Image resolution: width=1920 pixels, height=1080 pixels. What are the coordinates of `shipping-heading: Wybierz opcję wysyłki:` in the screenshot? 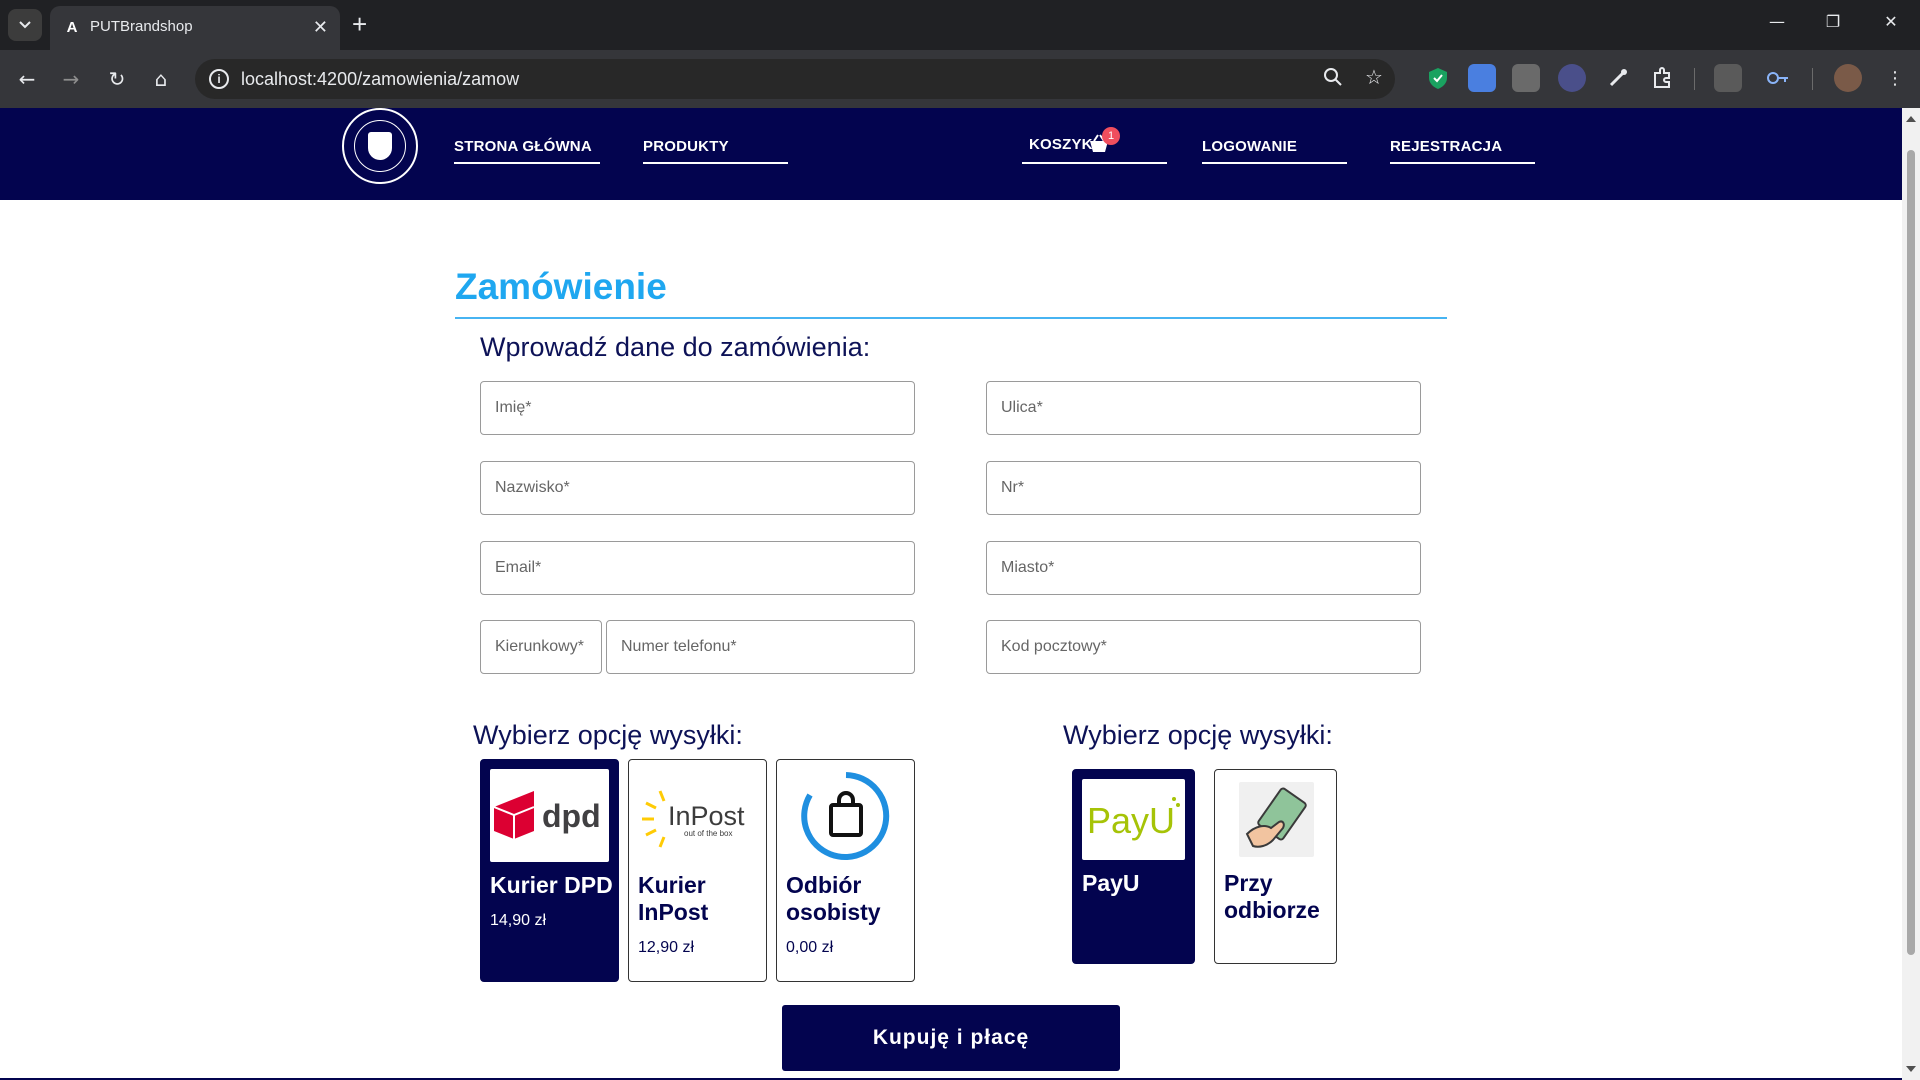 It's located at (608, 735).